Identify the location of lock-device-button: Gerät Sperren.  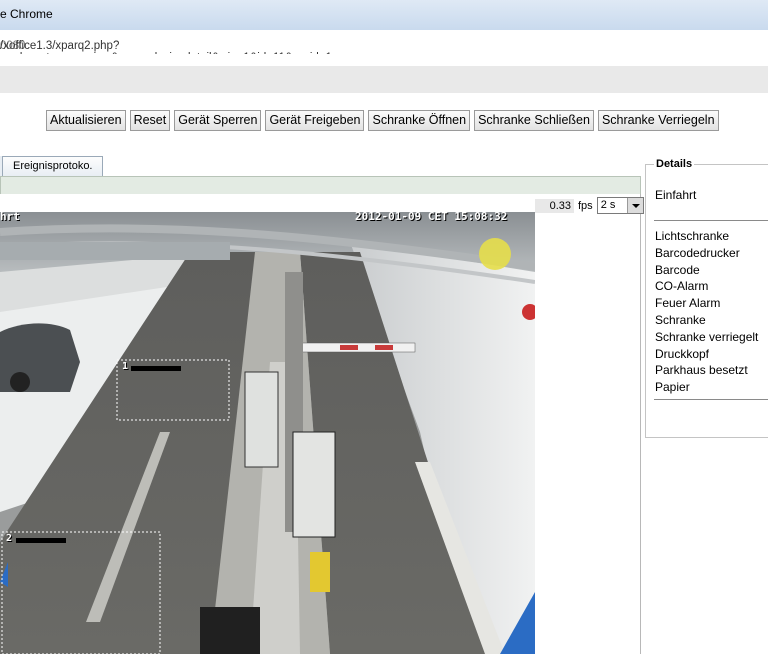
(218, 120).